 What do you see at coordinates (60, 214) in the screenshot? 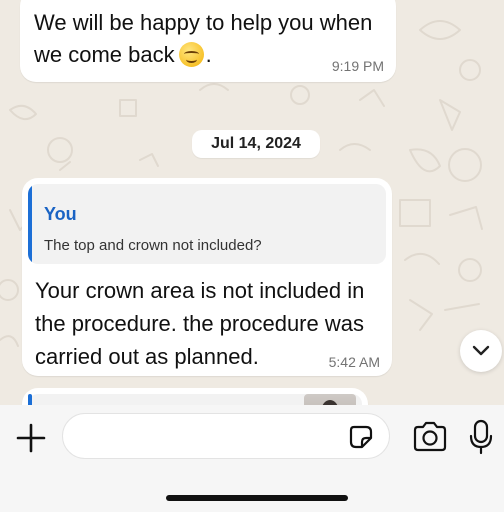
I see `quoted-author: You` at bounding box center [60, 214].